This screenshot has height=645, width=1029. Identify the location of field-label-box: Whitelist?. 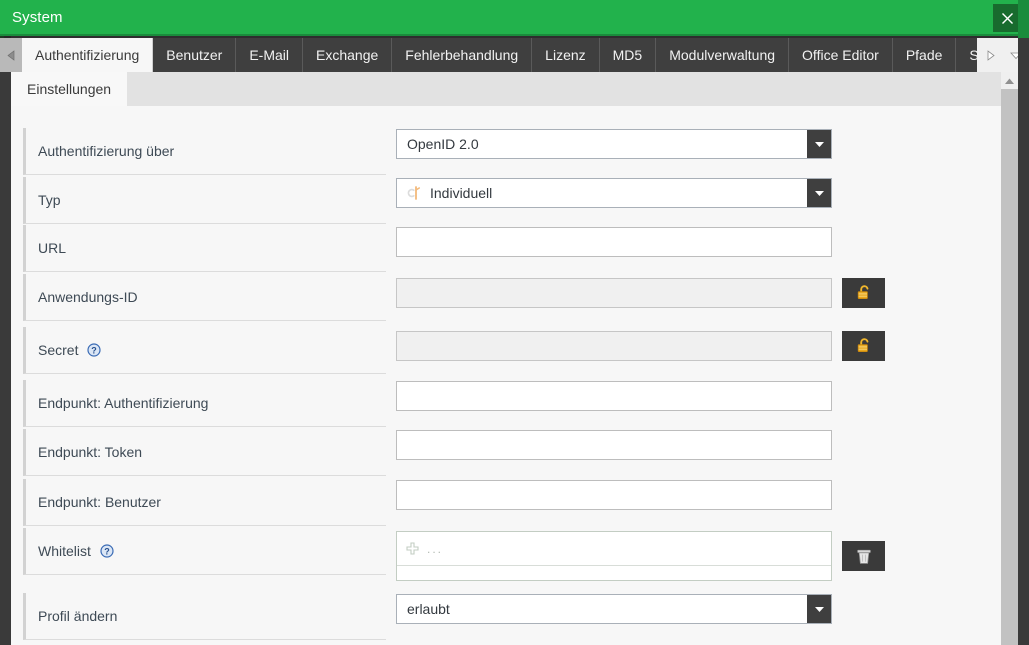
(204, 551).